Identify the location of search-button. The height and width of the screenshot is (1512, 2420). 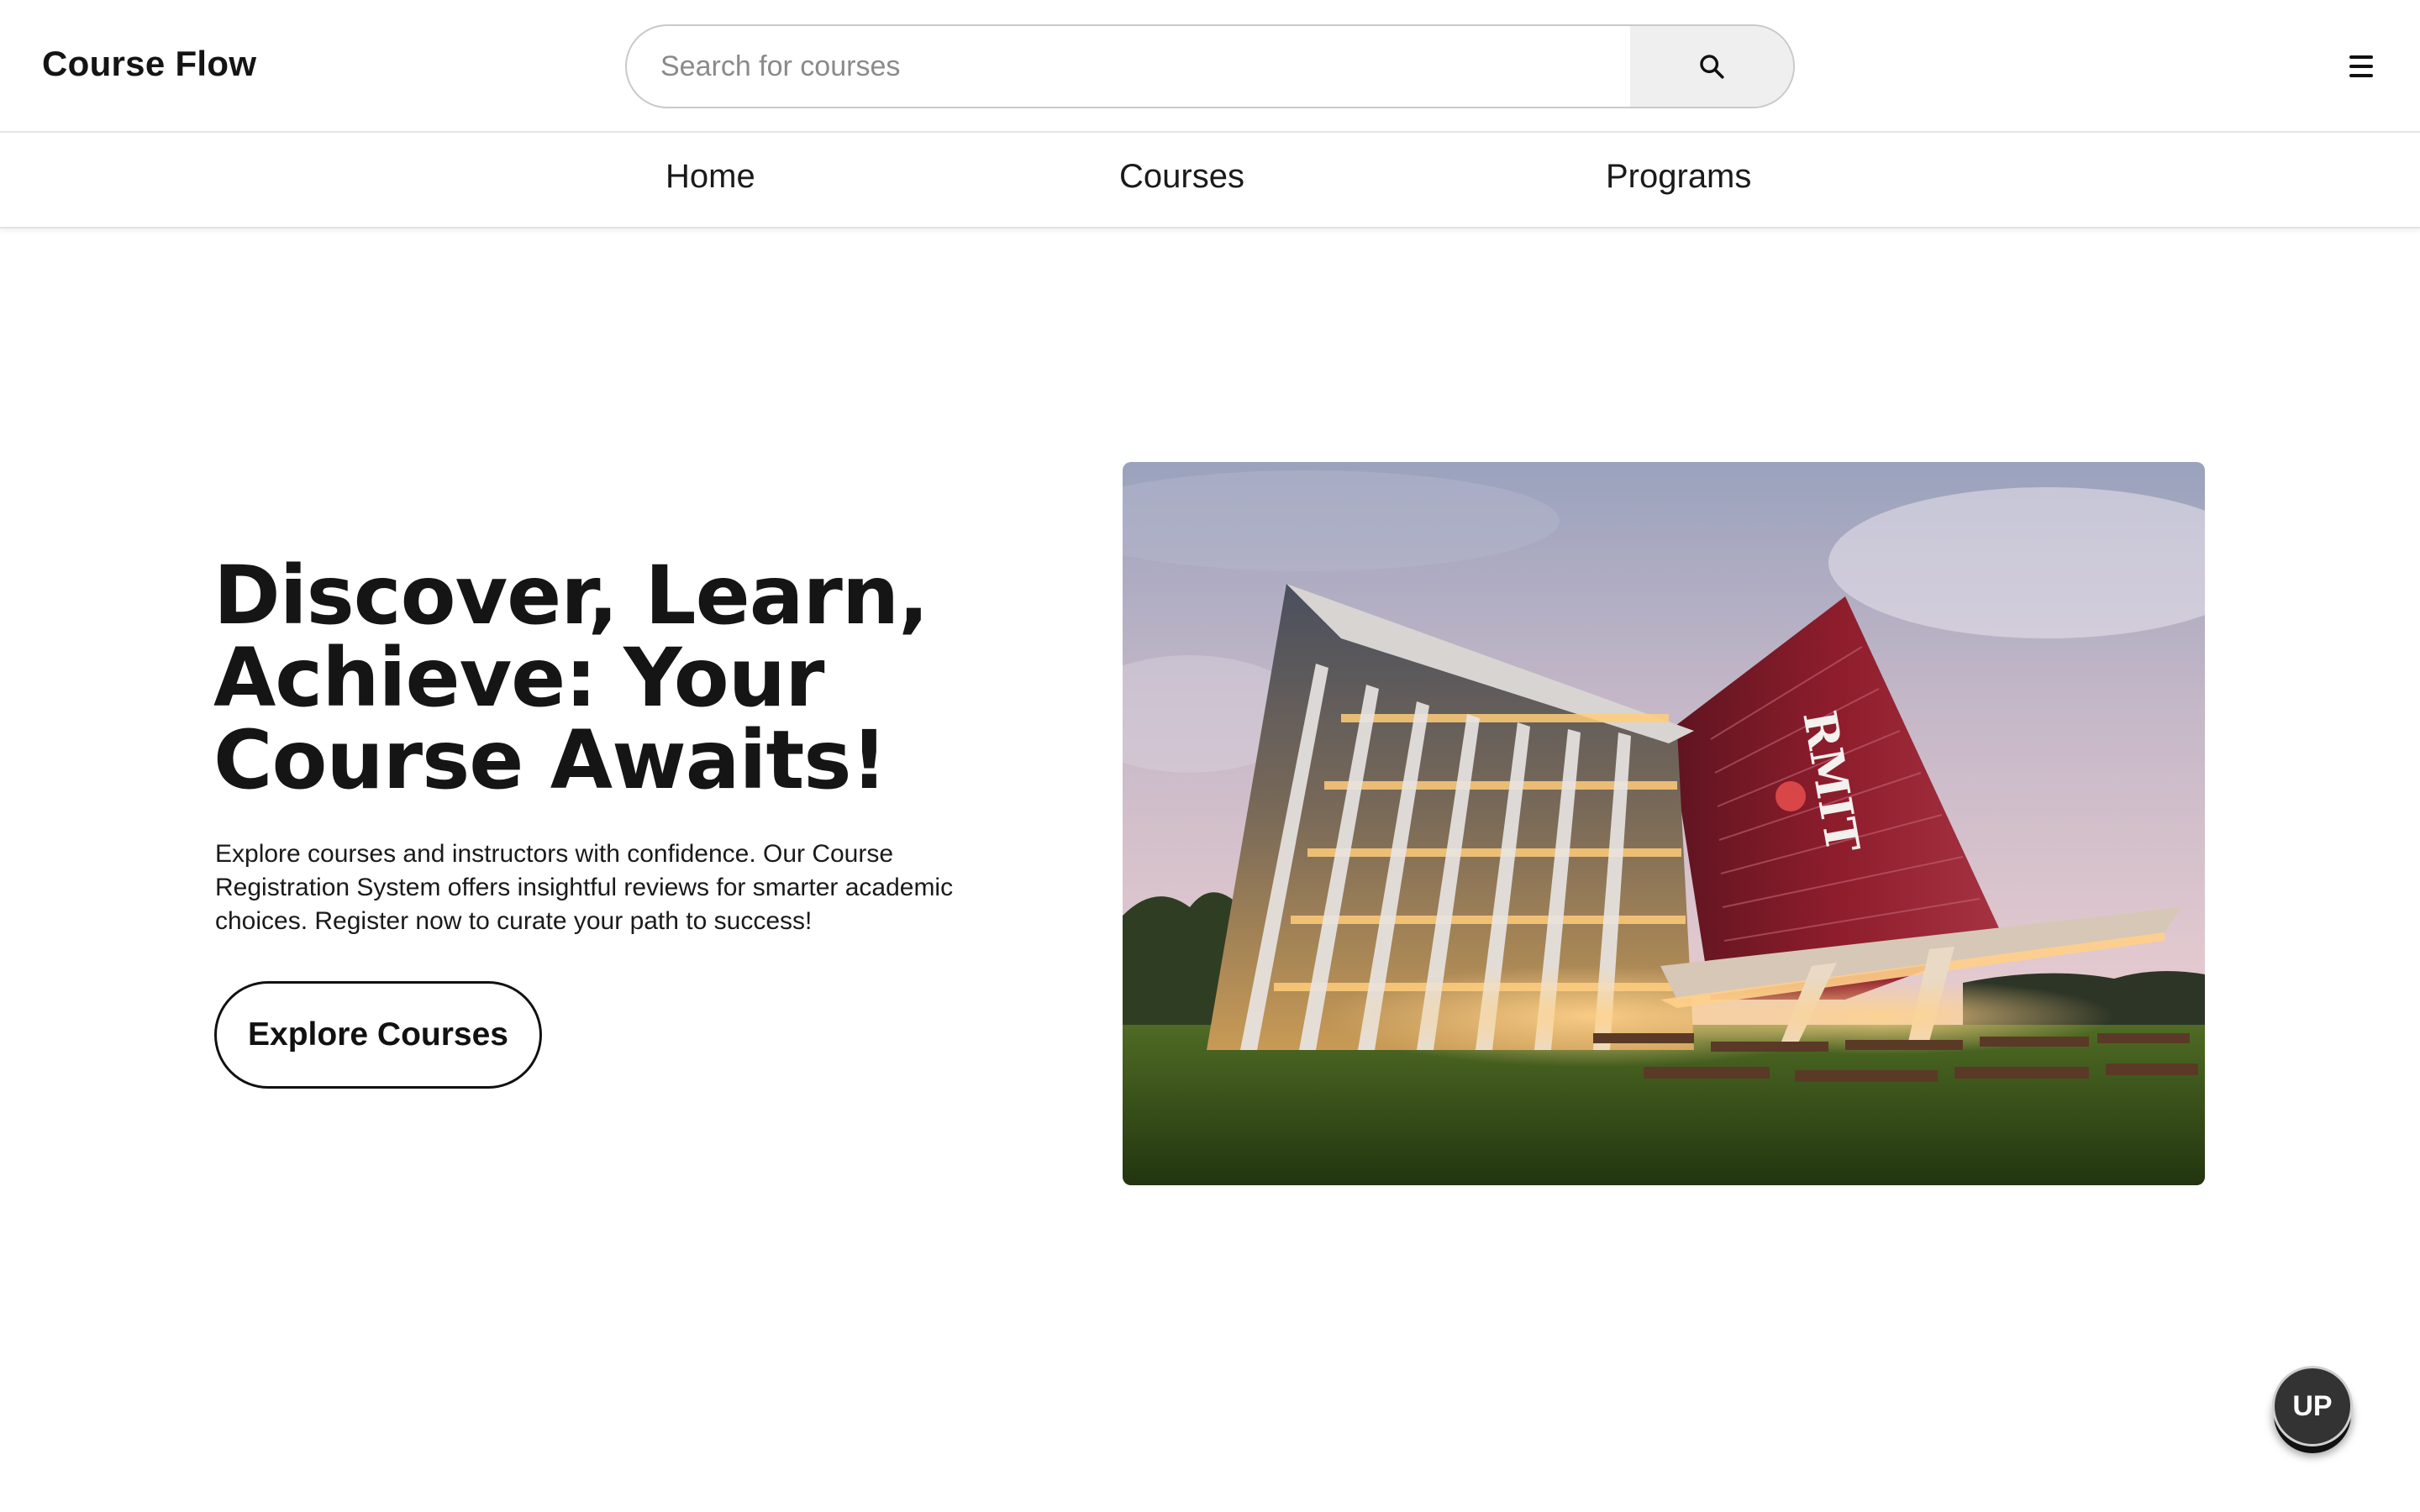
(1711, 66).